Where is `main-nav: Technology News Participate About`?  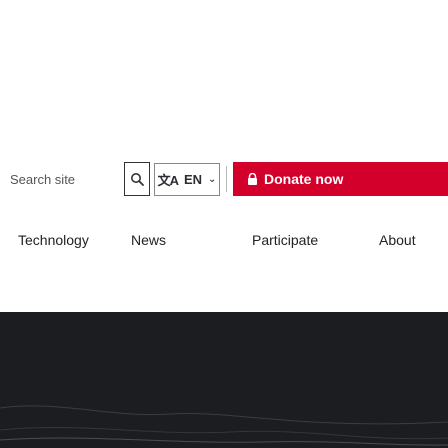
main-nav: Technology News Participate About is located at coordinates (224, 244).